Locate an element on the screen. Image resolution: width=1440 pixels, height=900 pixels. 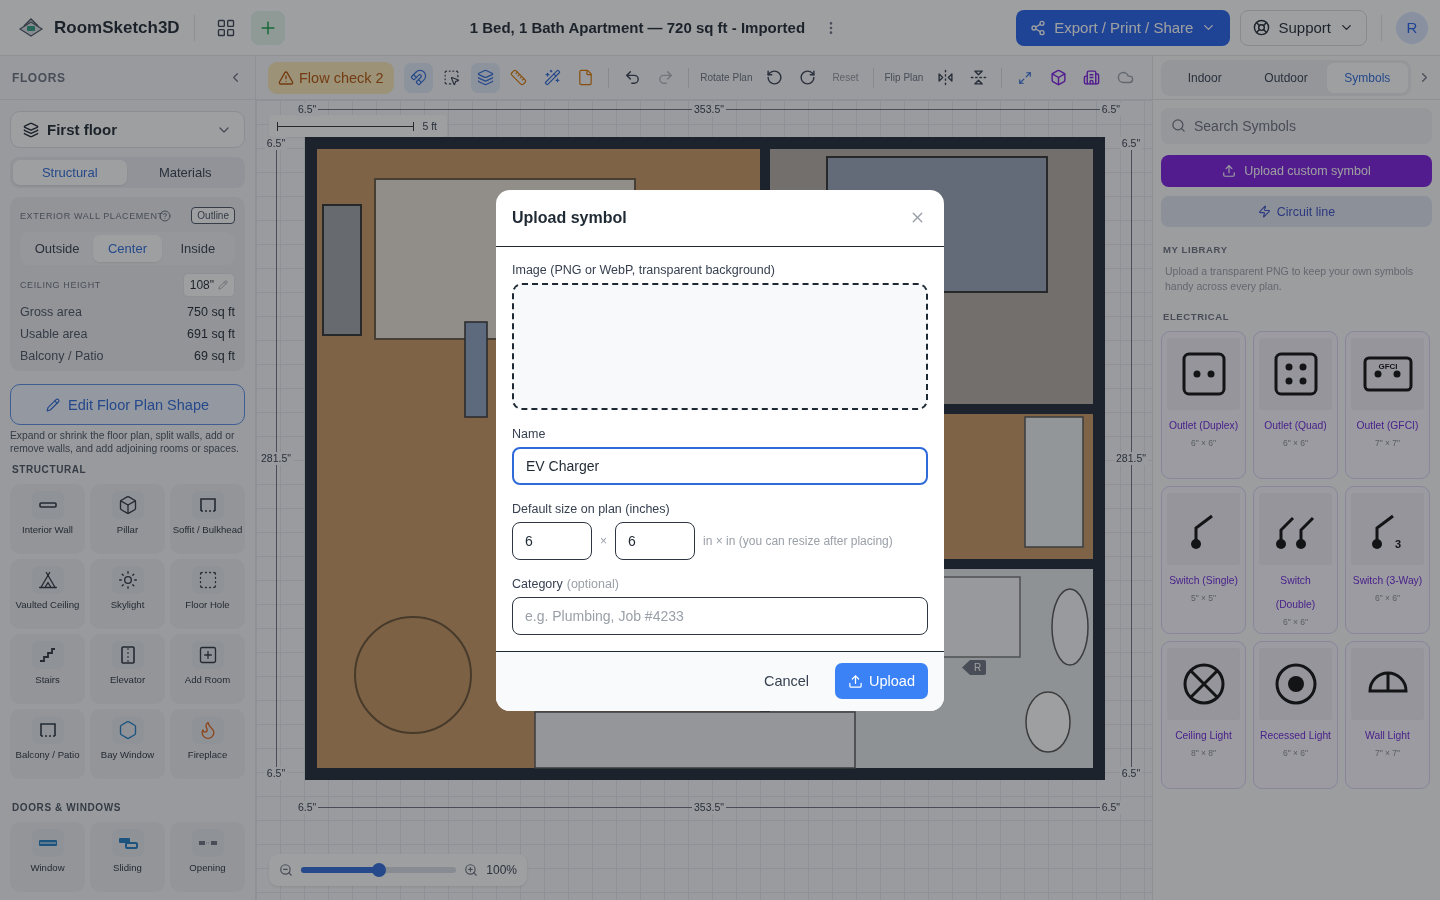
balcony-icon is located at coordinates (47, 730).